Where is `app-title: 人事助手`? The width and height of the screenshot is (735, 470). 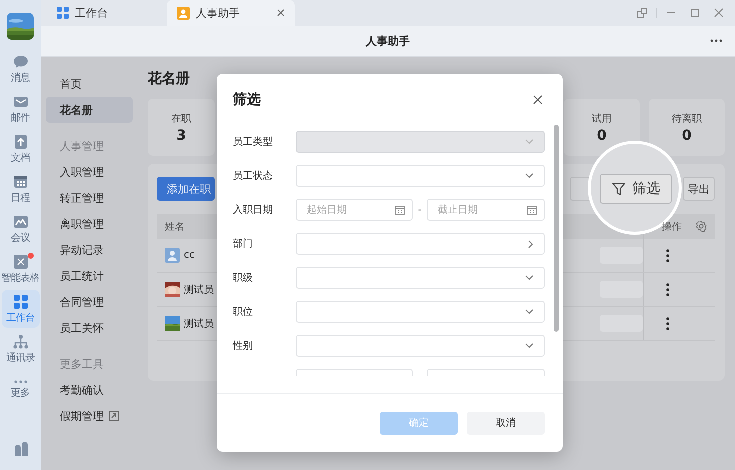
app-title: 人事助手 is located at coordinates (388, 41).